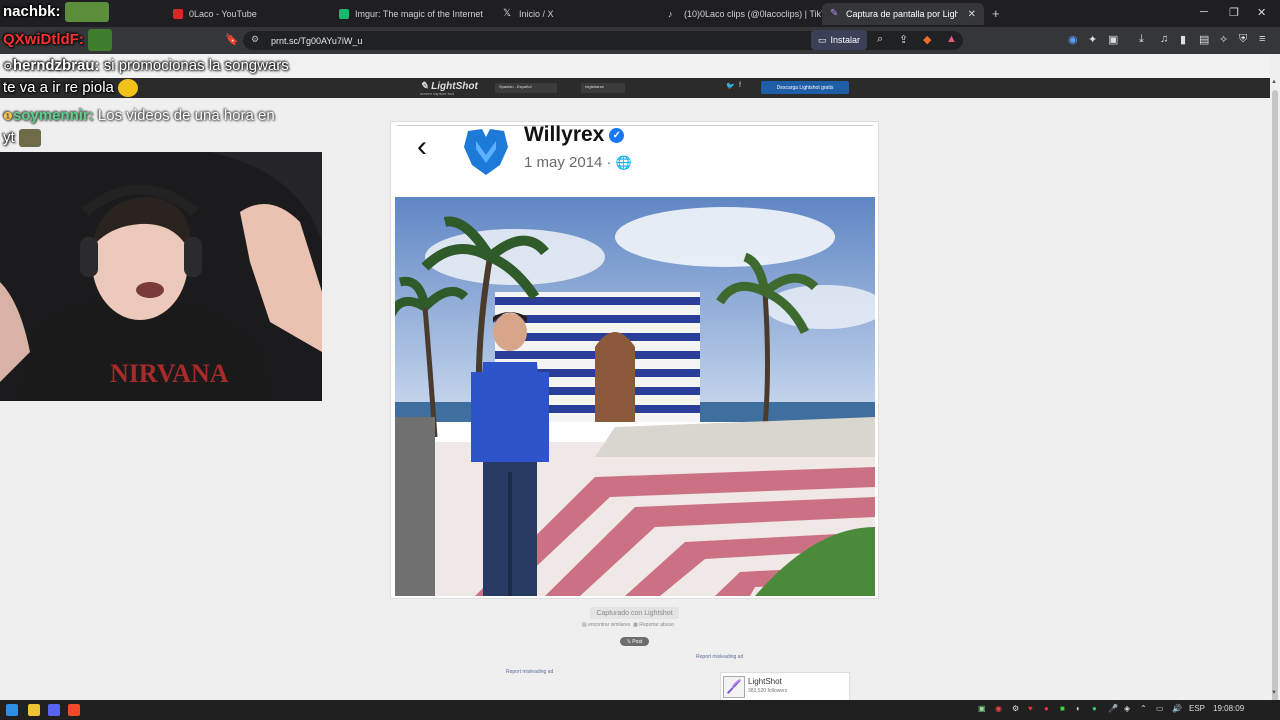 The image size is (1280, 720). Describe the element at coordinates (1234, 12) in the screenshot. I see `restore-icon: ❐` at that location.